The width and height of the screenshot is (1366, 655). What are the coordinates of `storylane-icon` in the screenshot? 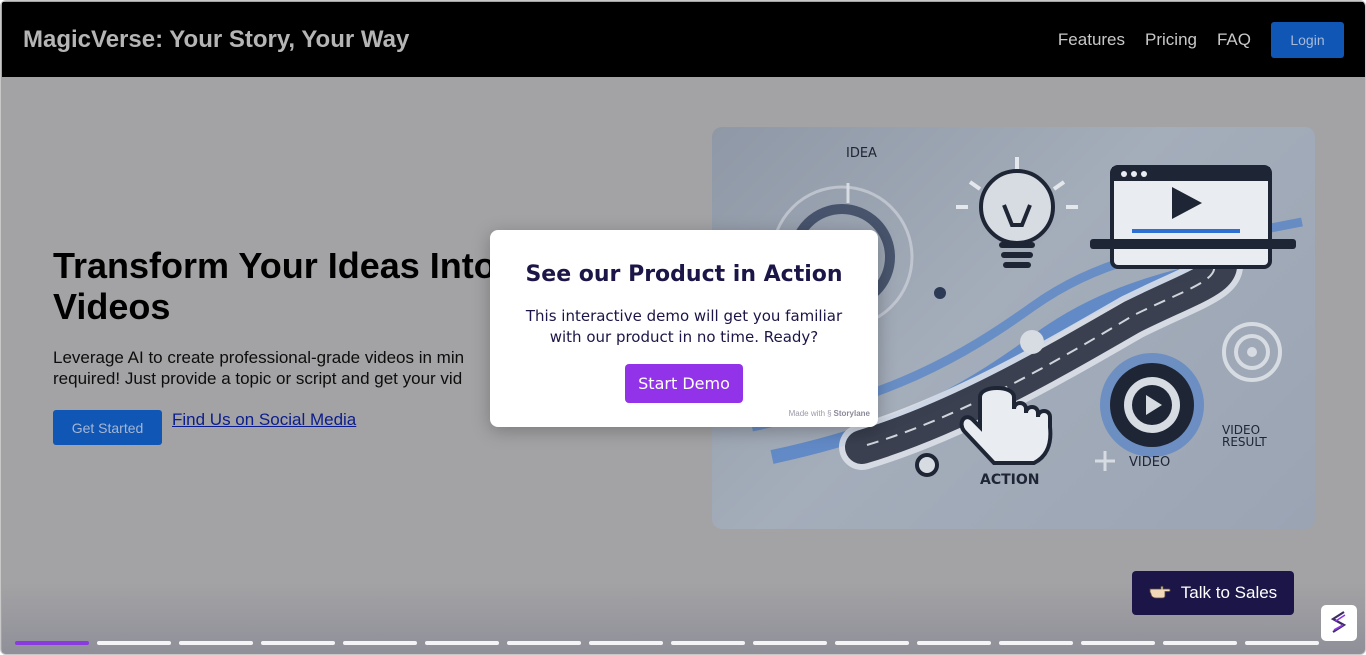 It's located at (1338, 622).